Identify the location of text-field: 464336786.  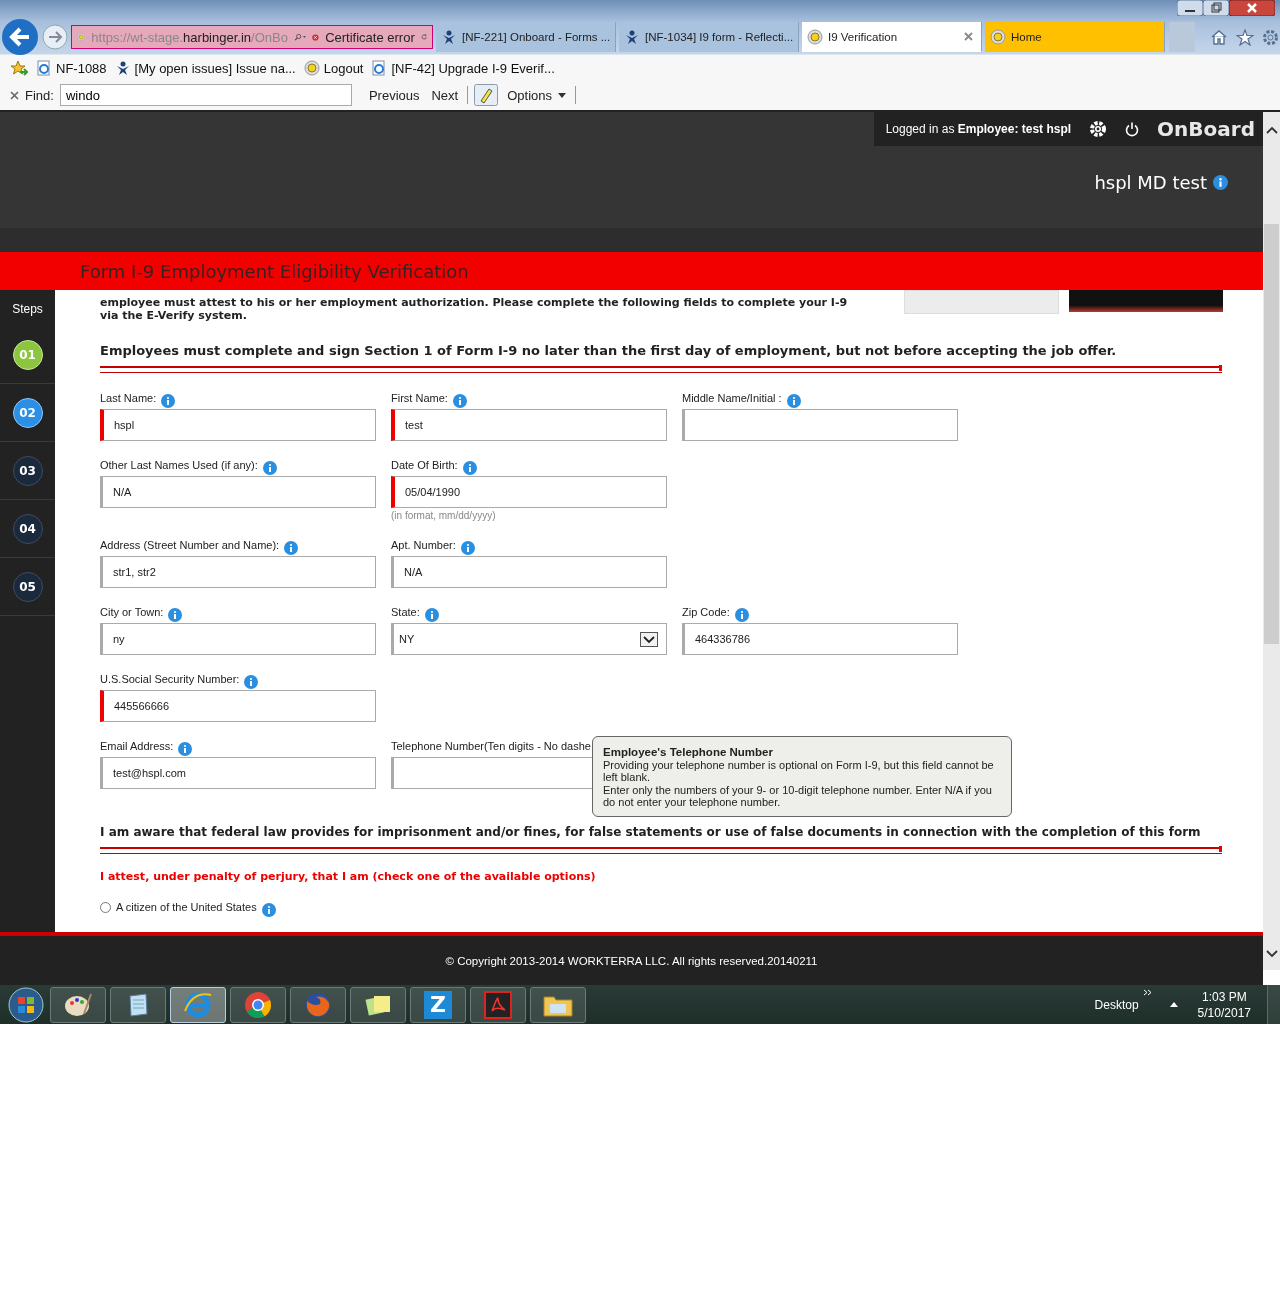
(820, 639).